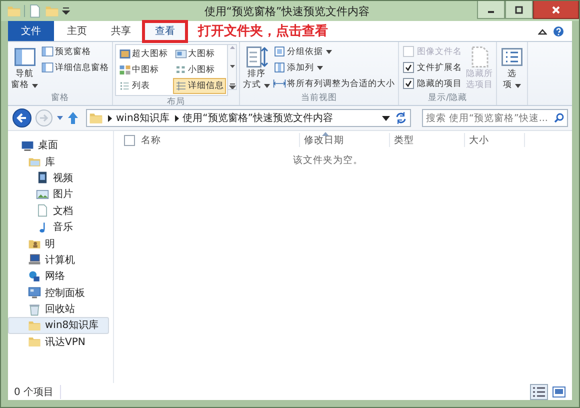  I want to click on small-icons-icon, so click(181, 70).